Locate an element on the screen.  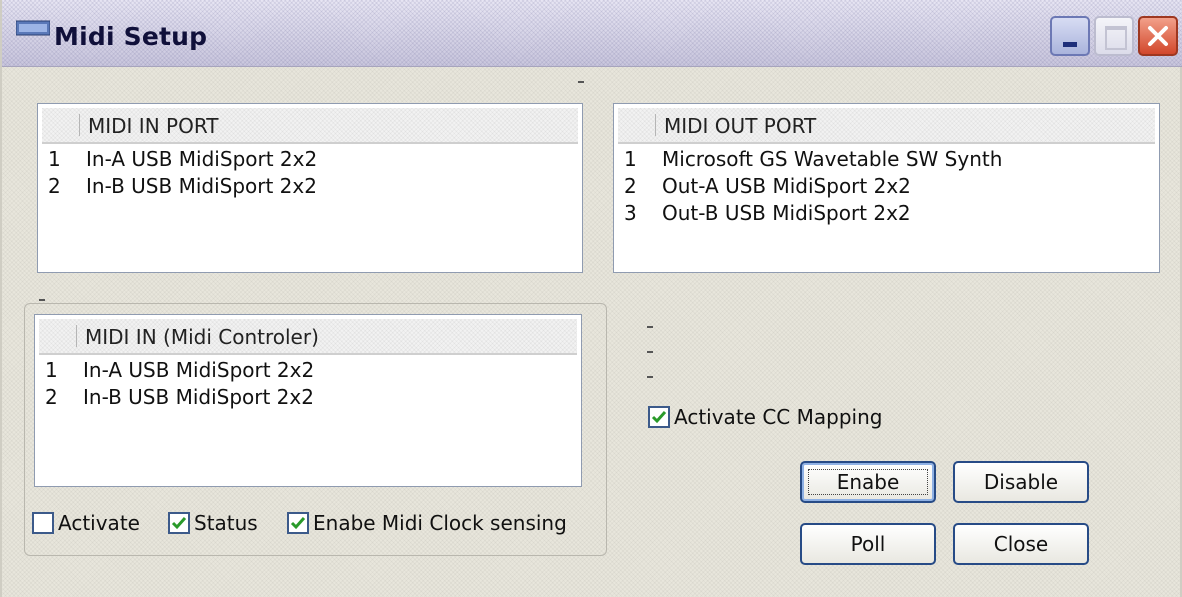
list-item: 1 Microsoft GS Wavetable SW Synth is located at coordinates (887, 159).